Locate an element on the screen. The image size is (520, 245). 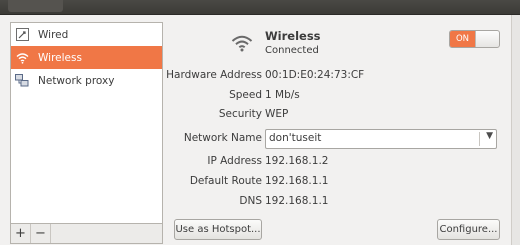
combo-separator is located at coordinates (479, 139).